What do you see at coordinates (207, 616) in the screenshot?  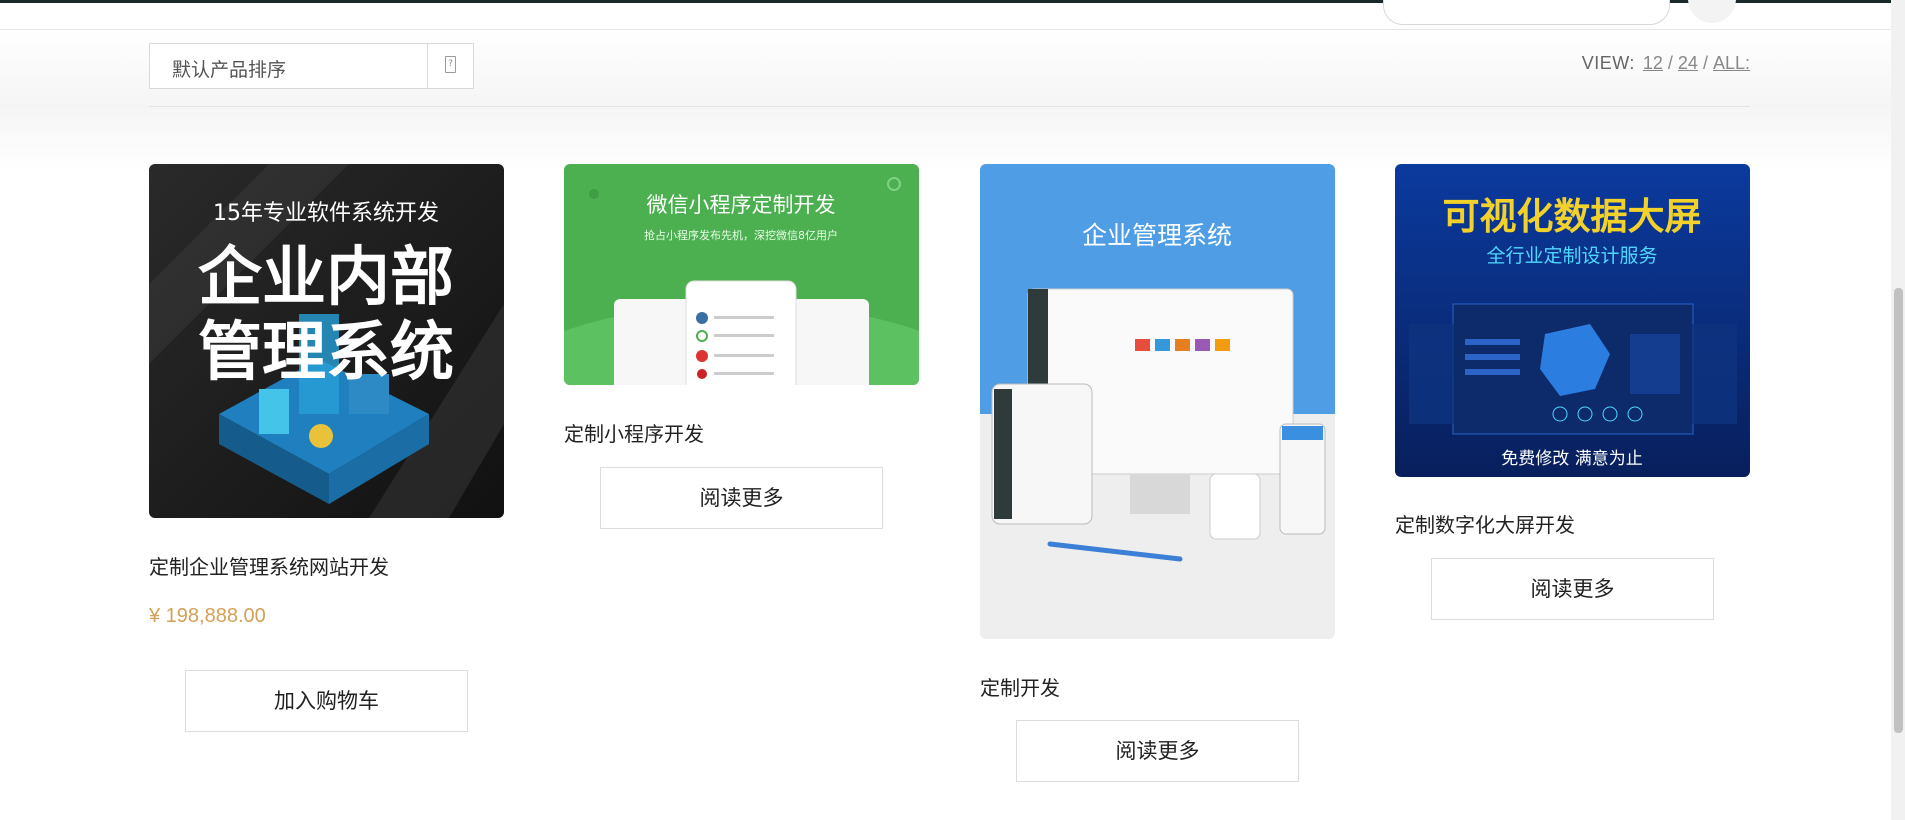 I see `product-price: ¥ 198,888.00` at bounding box center [207, 616].